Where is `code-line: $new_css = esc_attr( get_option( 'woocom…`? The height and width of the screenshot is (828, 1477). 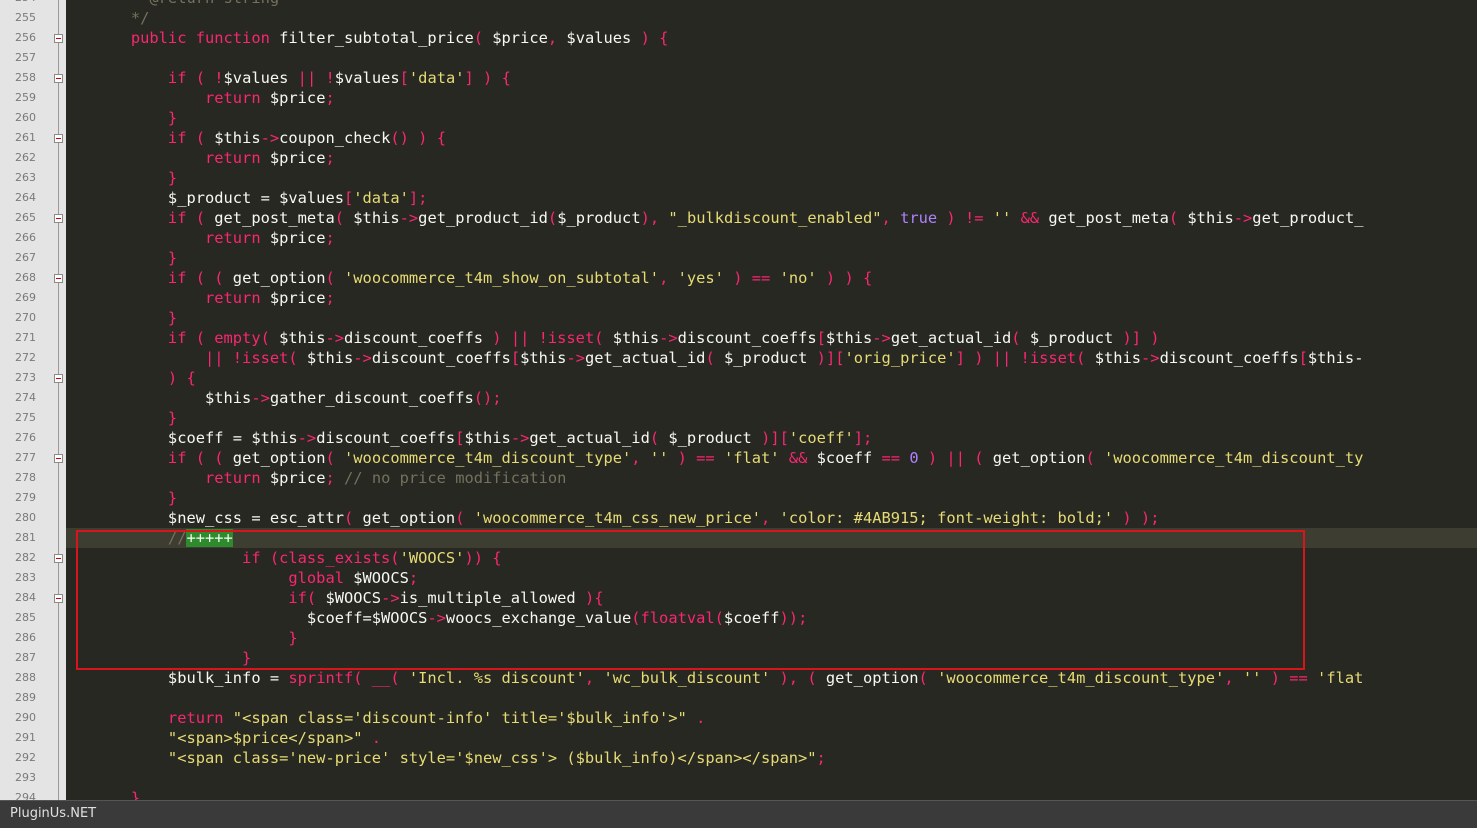
code-line: $new_css = esc_attr( get_option( 'woocom… is located at coordinates (613, 518).